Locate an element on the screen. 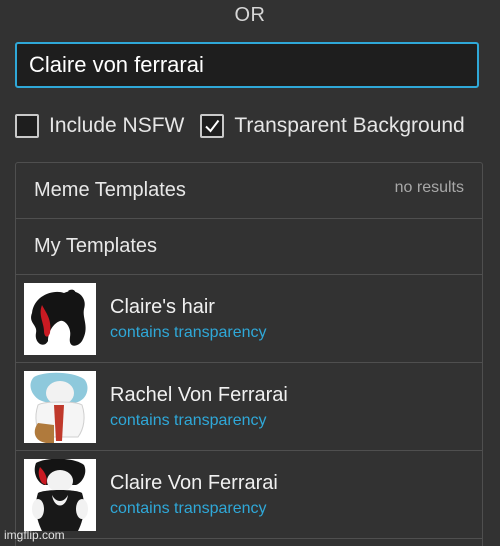 The height and width of the screenshot is (546, 500). meme-templates-section: Meme Templates no results is located at coordinates (249, 191).